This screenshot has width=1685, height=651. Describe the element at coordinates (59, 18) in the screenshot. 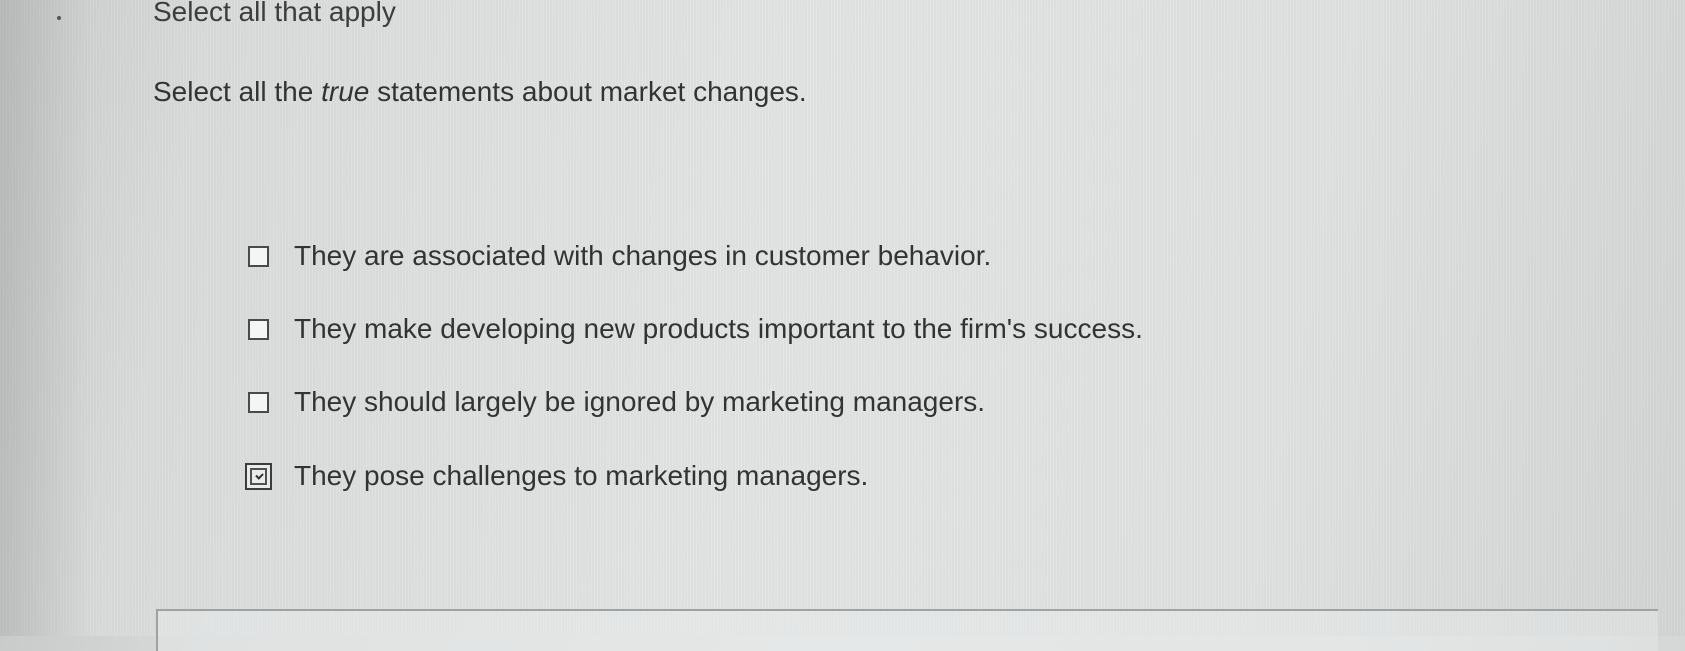

I see `bullet-dot` at that location.